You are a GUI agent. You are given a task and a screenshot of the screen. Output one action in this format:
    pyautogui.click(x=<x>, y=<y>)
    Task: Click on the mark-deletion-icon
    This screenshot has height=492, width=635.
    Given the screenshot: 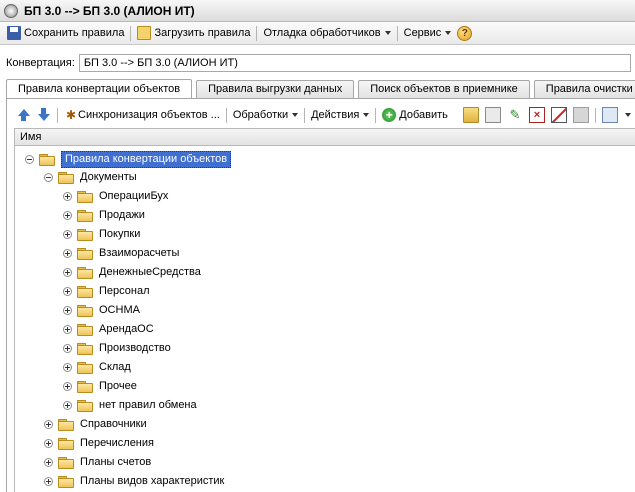 What is the action you would take?
    pyautogui.click(x=558, y=115)
    